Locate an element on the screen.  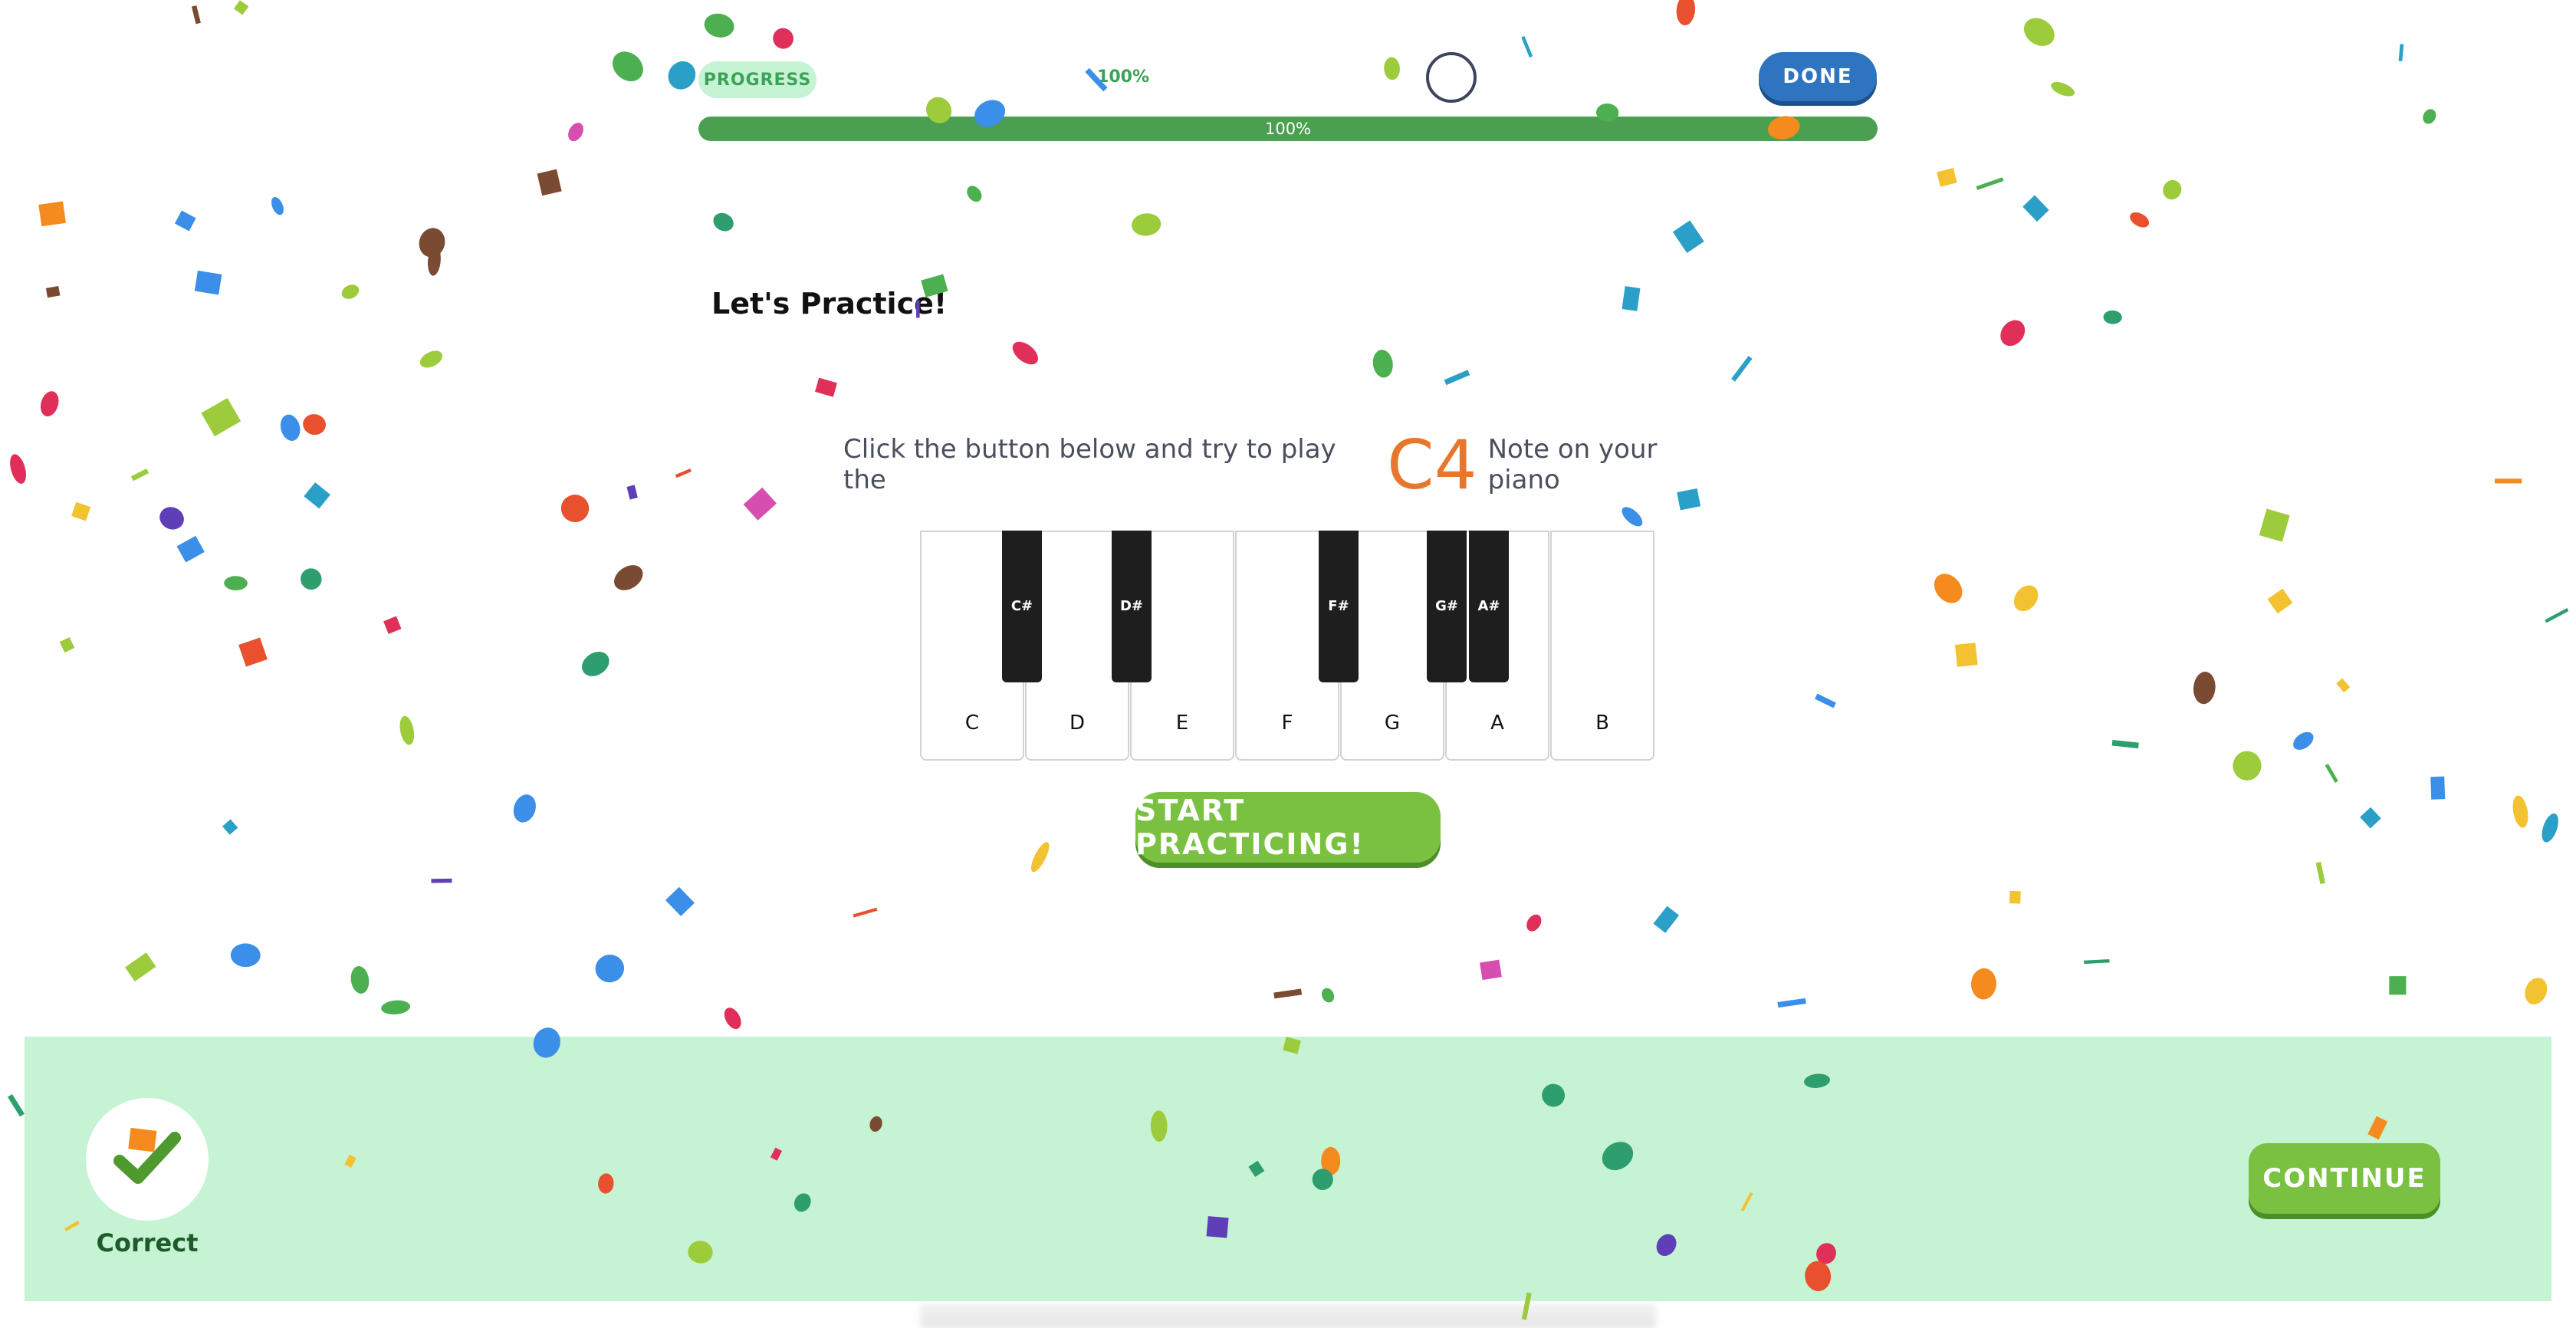
key-label: G# is located at coordinates (1447, 606).